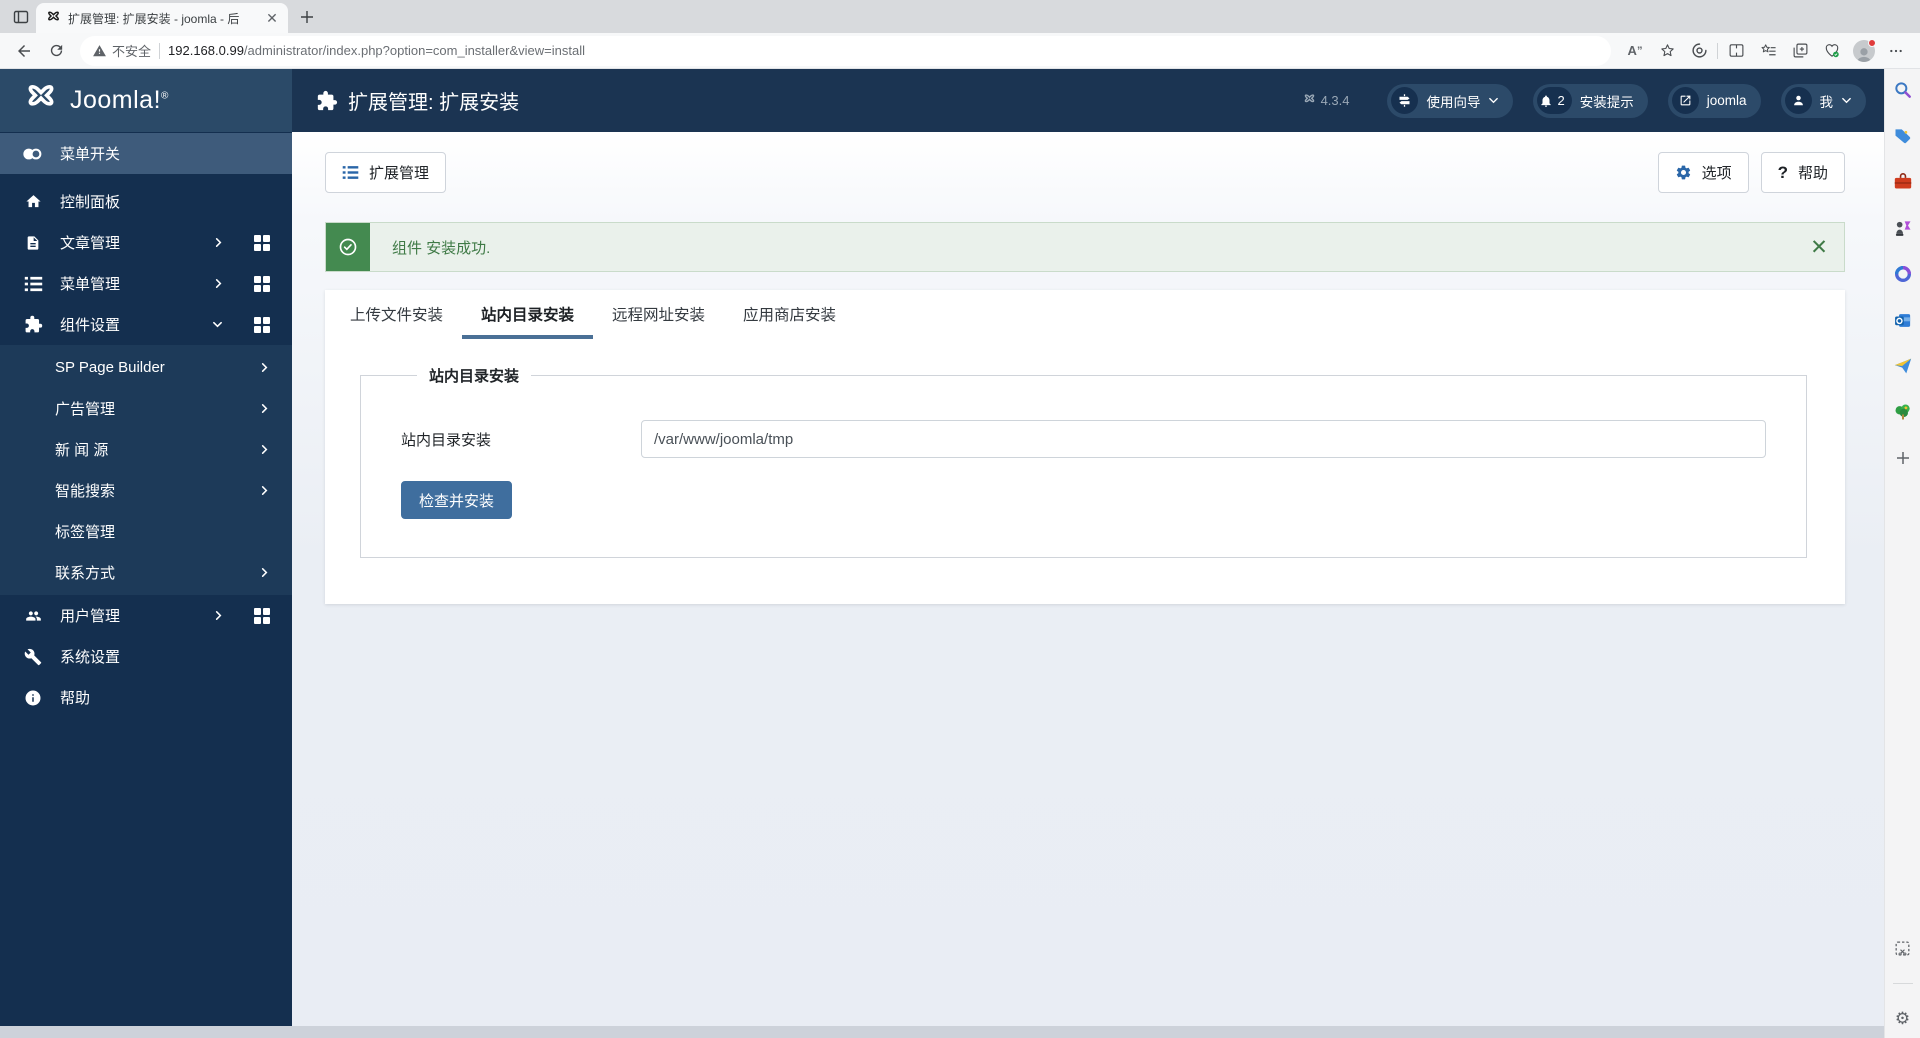 This screenshot has height=1038, width=1920. What do you see at coordinates (1590, 100) in the screenshot?
I see `post-install-messages-button: 2 安装提示` at bounding box center [1590, 100].